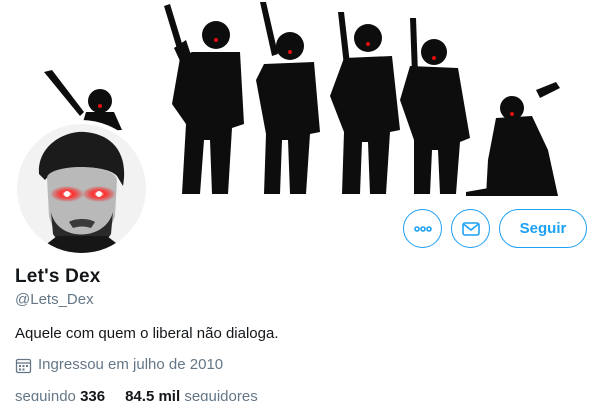  I want to click on following-stat: seguindo 336, so click(60, 394).